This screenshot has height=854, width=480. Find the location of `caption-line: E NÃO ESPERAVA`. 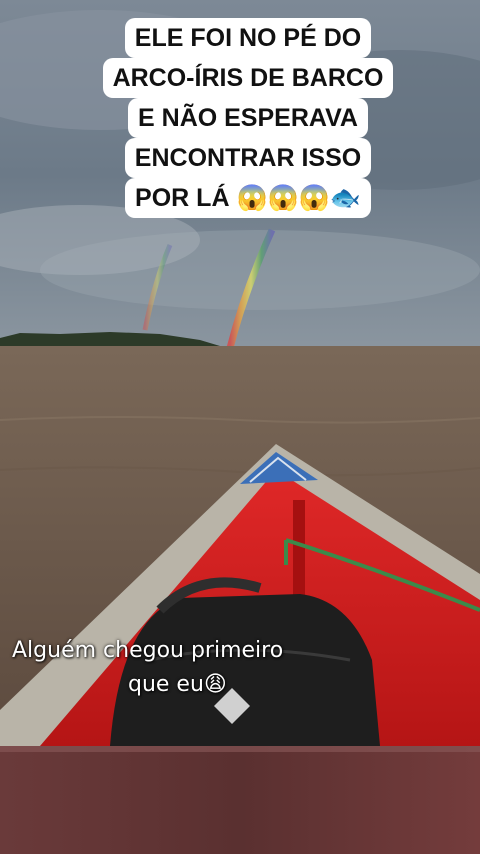

caption-line: E NÃO ESPERAVA is located at coordinates (248, 118).